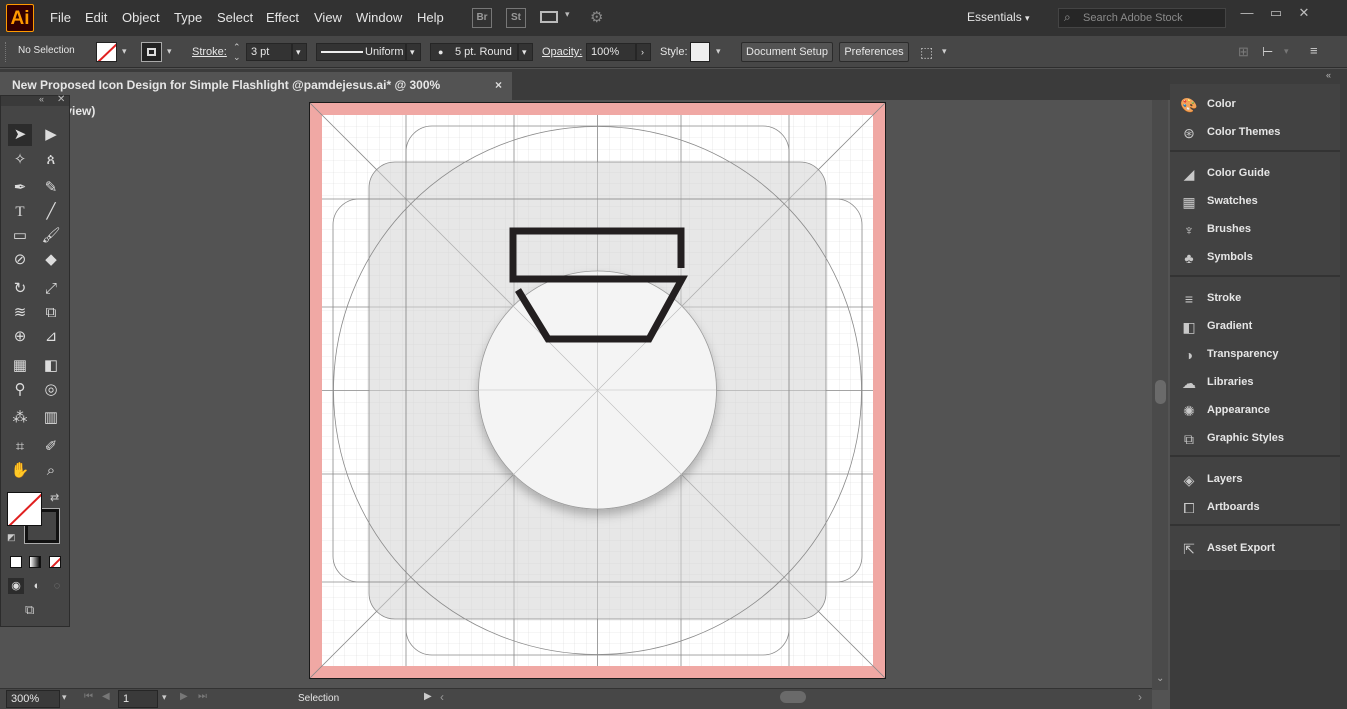 The width and height of the screenshot is (1347, 709). I want to click on scroll-down-icon: ⌄, so click(1160, 678).